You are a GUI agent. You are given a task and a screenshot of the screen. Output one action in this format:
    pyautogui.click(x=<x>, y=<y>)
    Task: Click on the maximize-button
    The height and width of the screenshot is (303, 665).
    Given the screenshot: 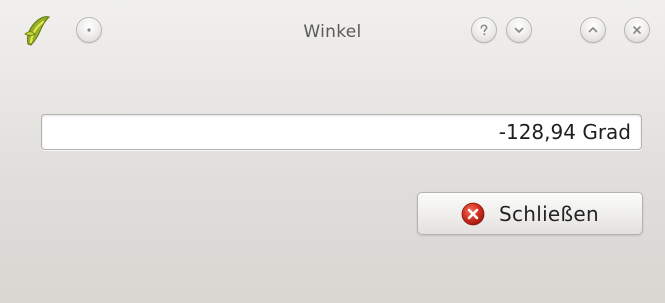 What is the action you would take?
    pyautogui.click(x=593, y=30)
    